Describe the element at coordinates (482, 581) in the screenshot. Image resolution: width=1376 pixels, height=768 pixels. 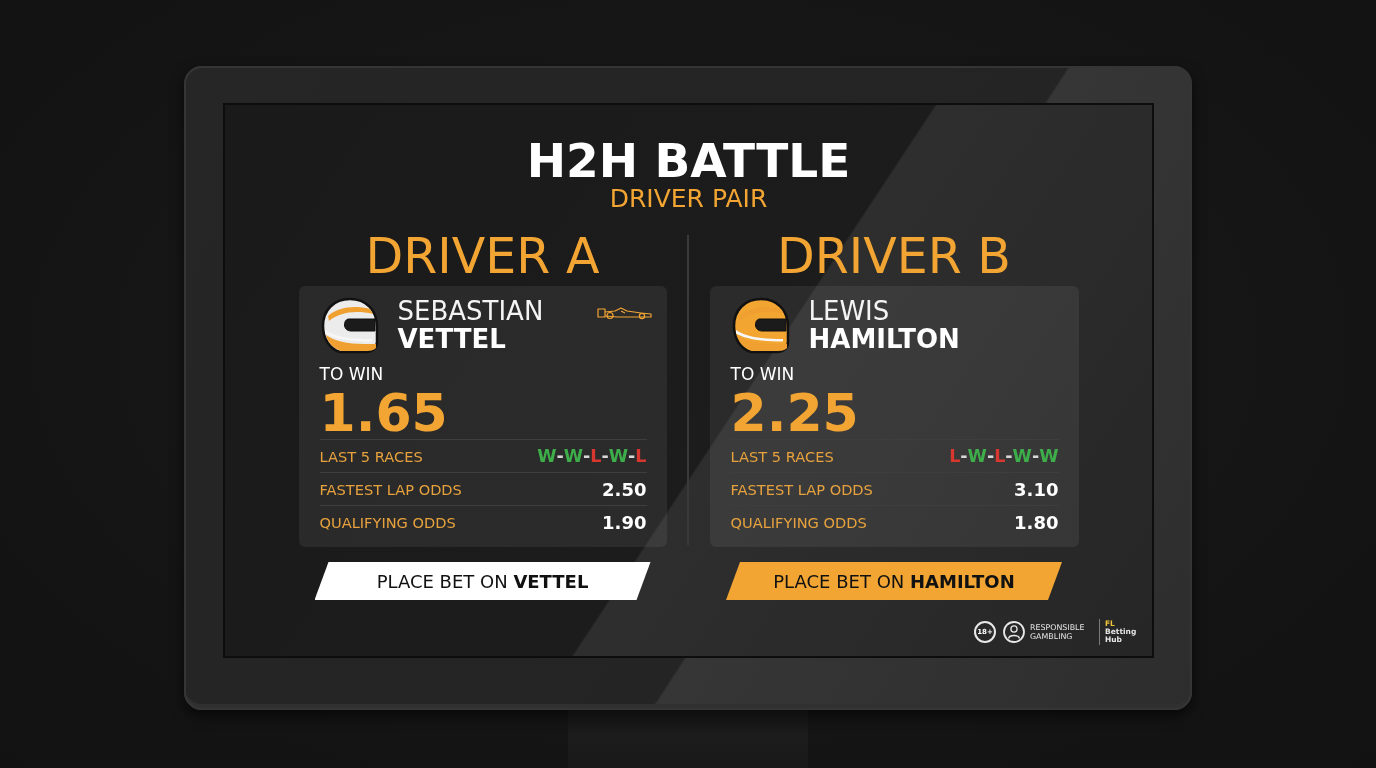
I see `place-bet-button: PLACE BET ON VETTEL` at that location.